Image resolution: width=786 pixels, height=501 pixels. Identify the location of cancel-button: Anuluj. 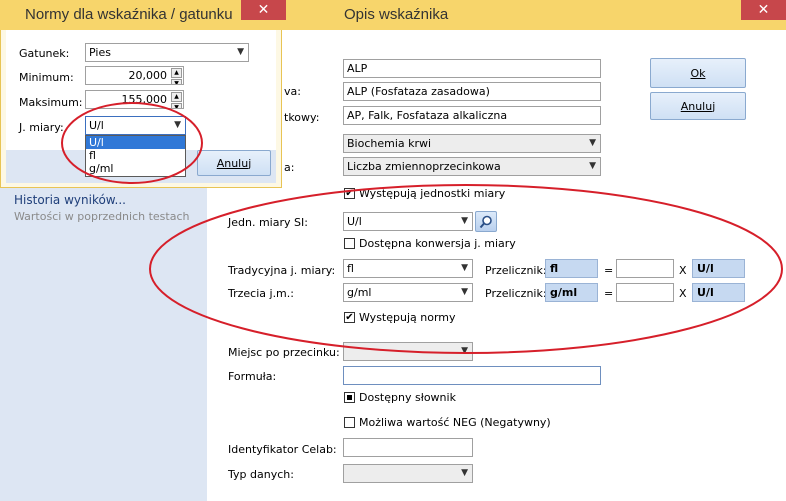
(698, 106).